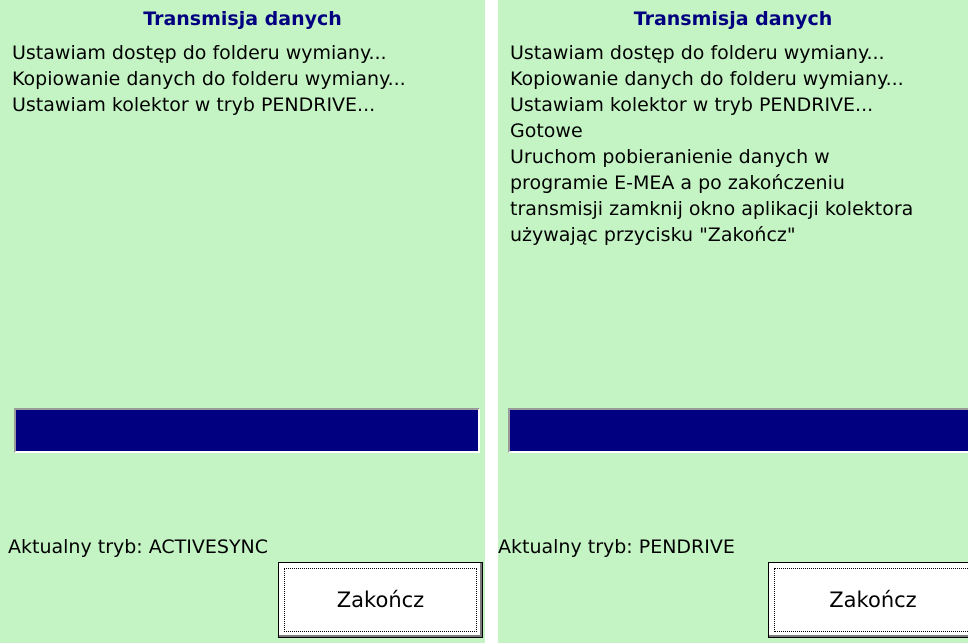  I want to click on log-line: używając przycisku "Zakończ", so click(653, 235).